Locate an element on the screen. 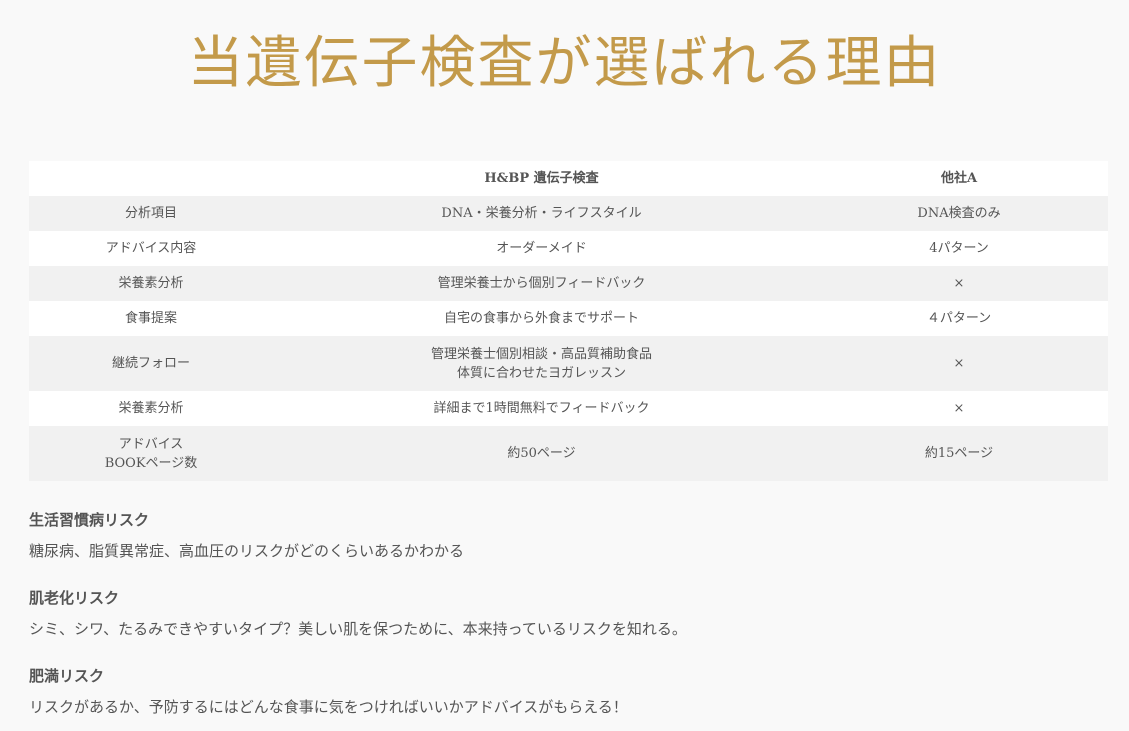 The image size is (1129, 731). row-other-cell: 4パターン is located at coordinates (959, 248).